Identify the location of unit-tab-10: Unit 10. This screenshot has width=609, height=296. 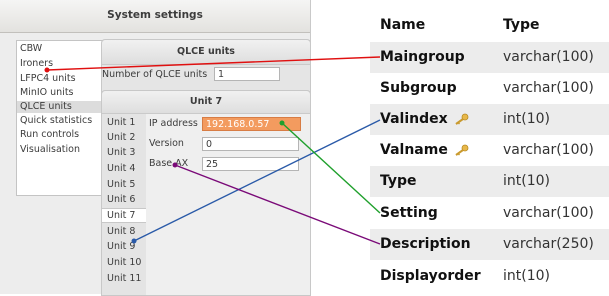
(123, 262).